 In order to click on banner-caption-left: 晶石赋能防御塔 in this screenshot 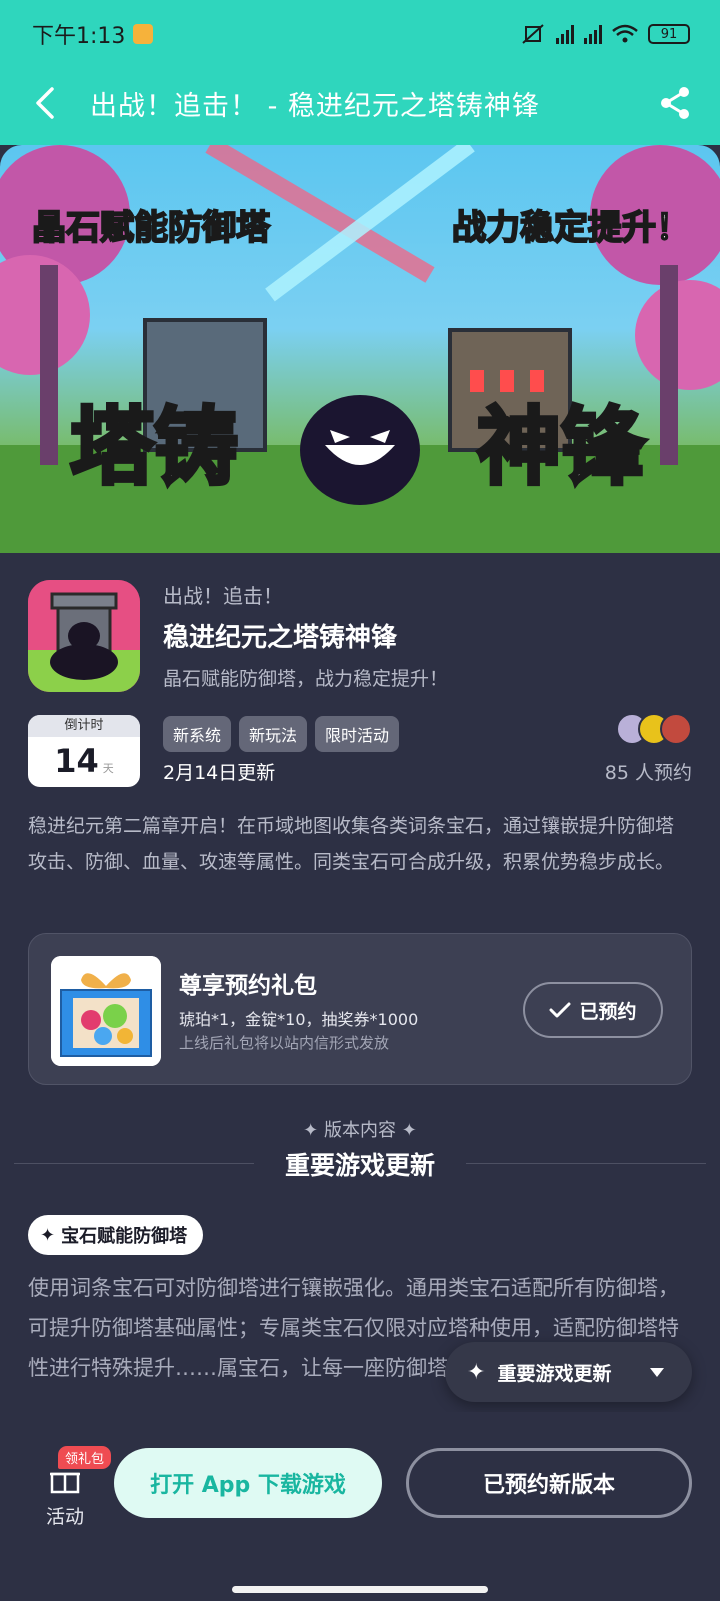, I will do `click(151, 228)`.